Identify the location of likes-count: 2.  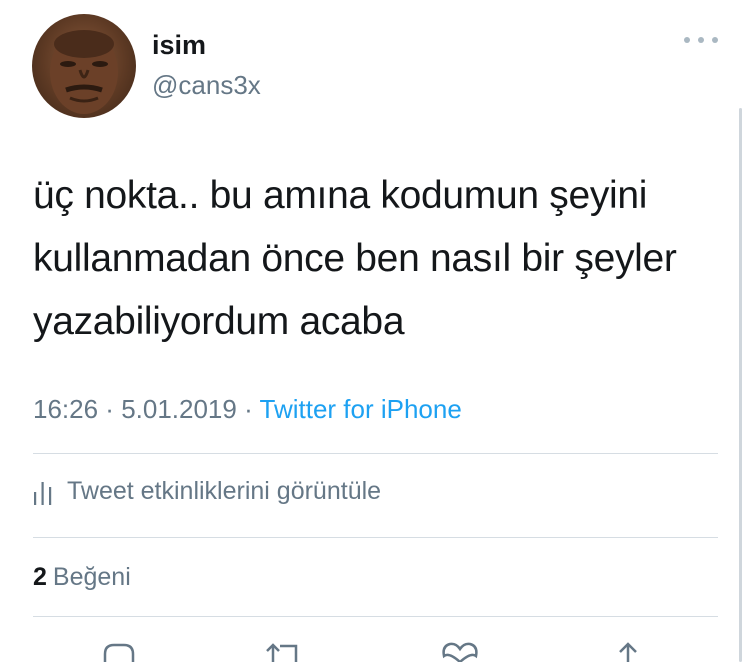
(40, 577).